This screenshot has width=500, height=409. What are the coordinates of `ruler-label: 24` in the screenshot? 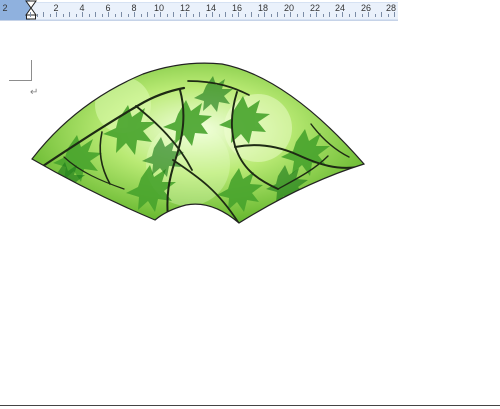 It's located at (340, 8).